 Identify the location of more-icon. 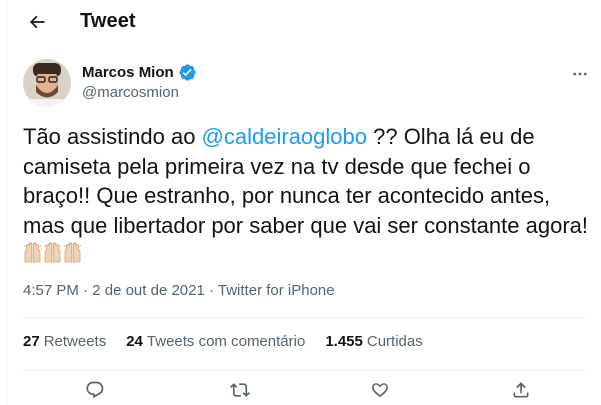
(580, 74).